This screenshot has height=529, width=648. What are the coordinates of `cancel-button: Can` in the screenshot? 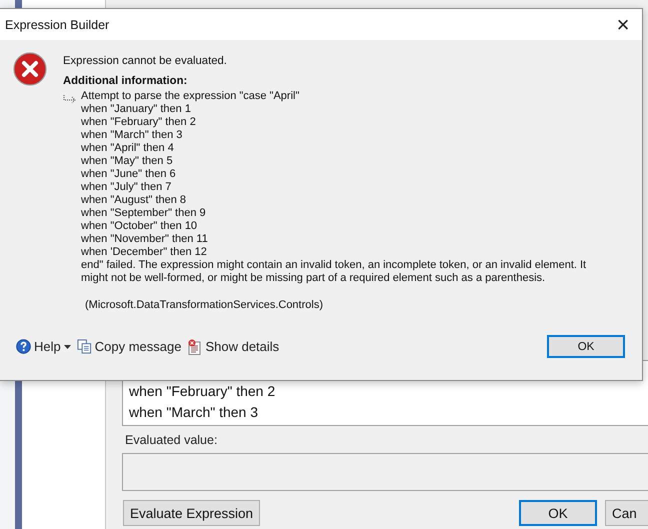 It's located at (626, 513).